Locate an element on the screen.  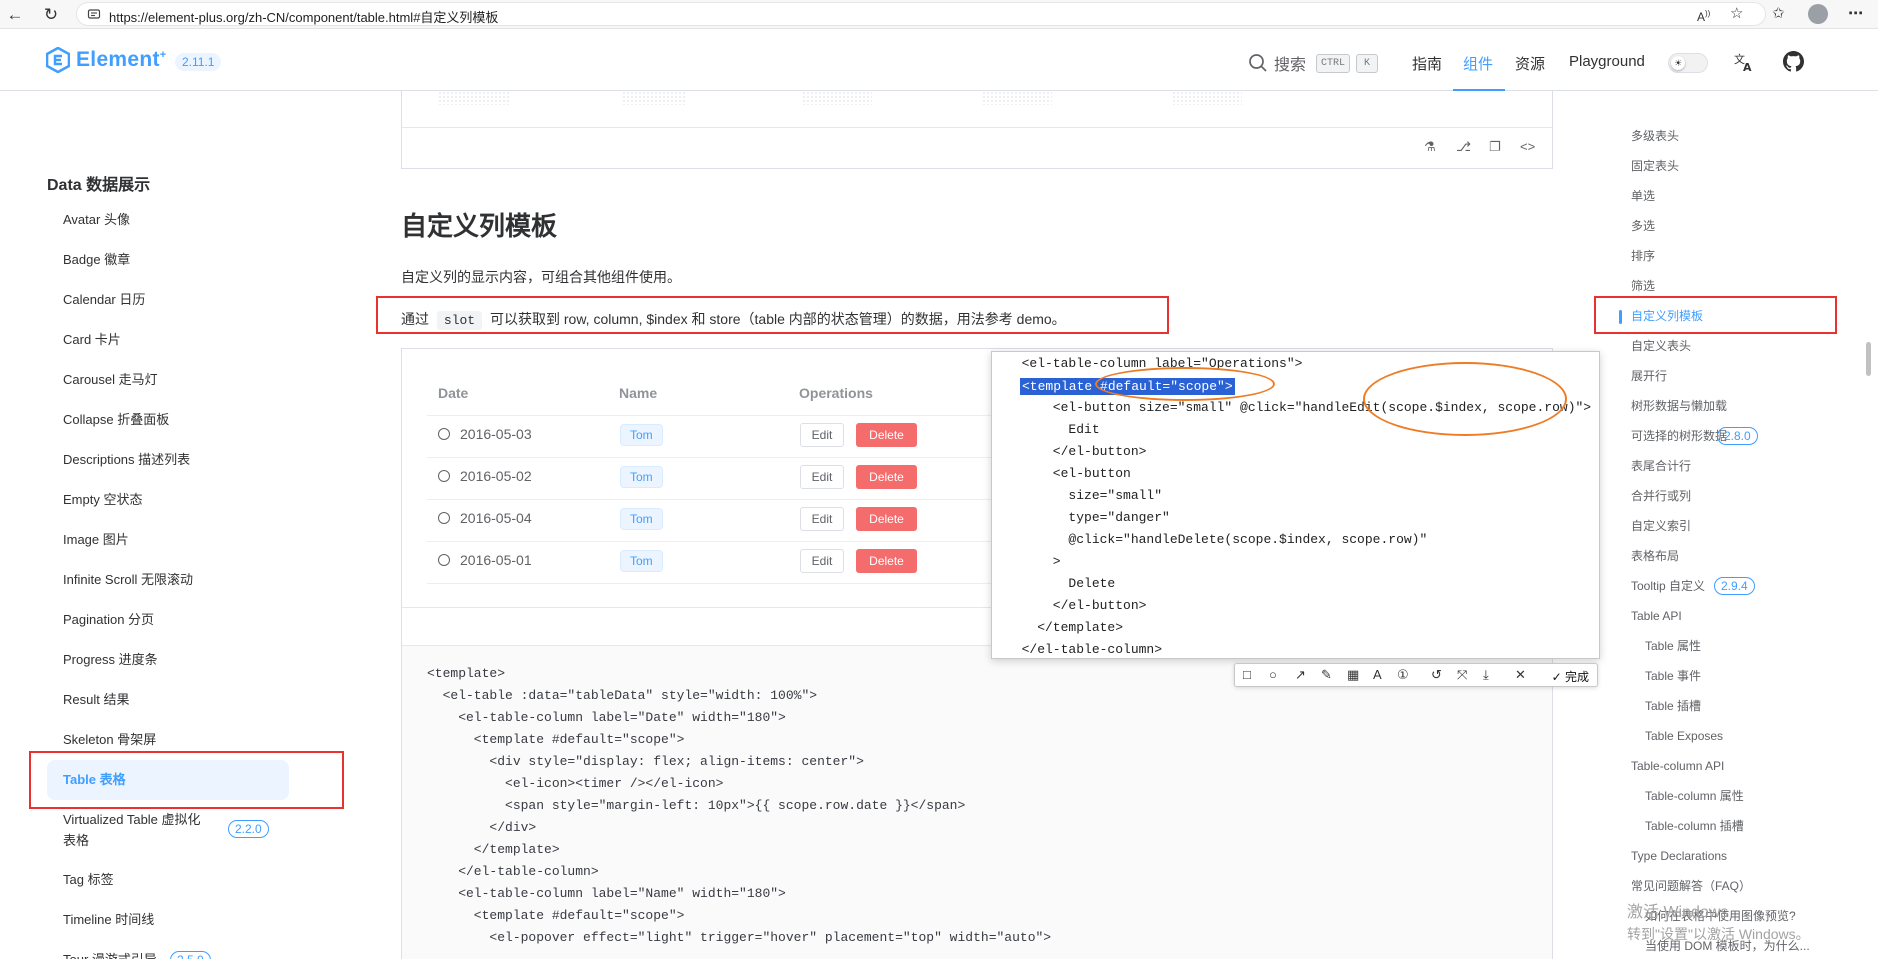
toc-item: Type Declarations is located at coordinates (1679, 856).